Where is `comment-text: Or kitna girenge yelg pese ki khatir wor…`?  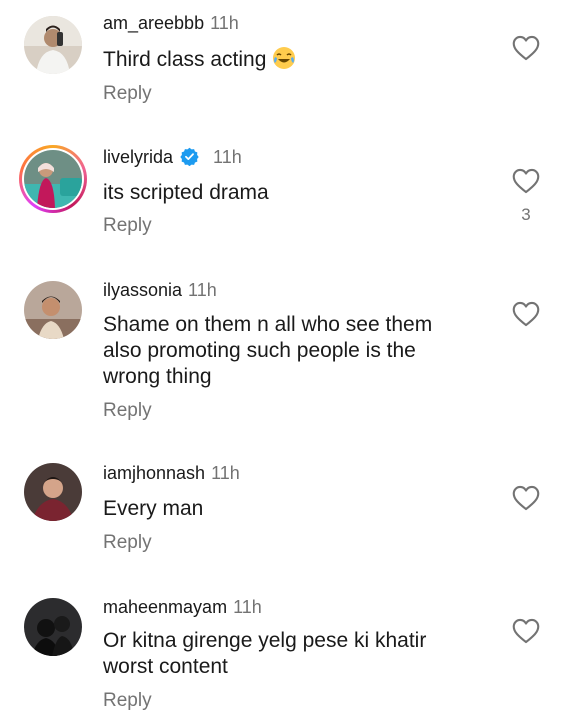
comment-text: Or kitna girenge yelg pese ki khatir wor… is located at coordinates (298, 654).